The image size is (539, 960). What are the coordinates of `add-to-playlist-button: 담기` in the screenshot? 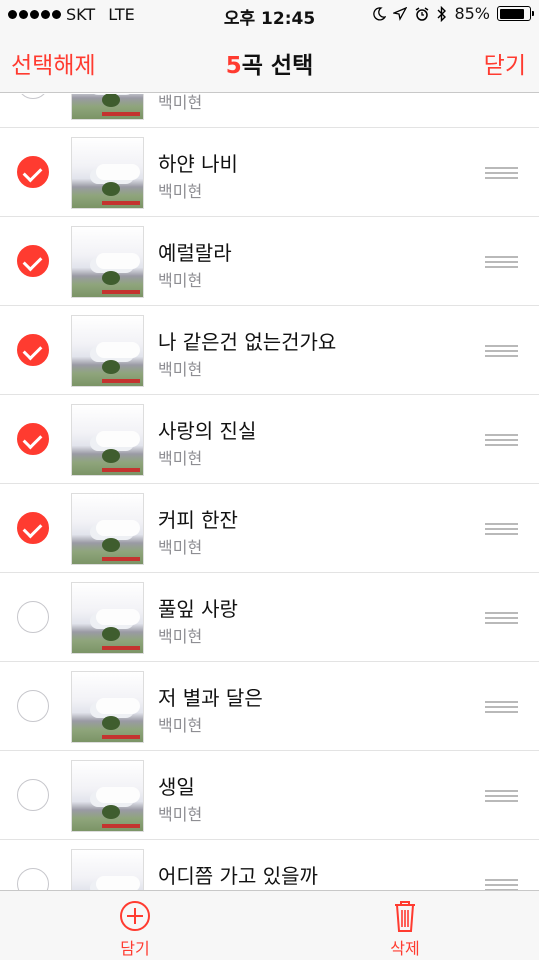 It's located at (135, 929).